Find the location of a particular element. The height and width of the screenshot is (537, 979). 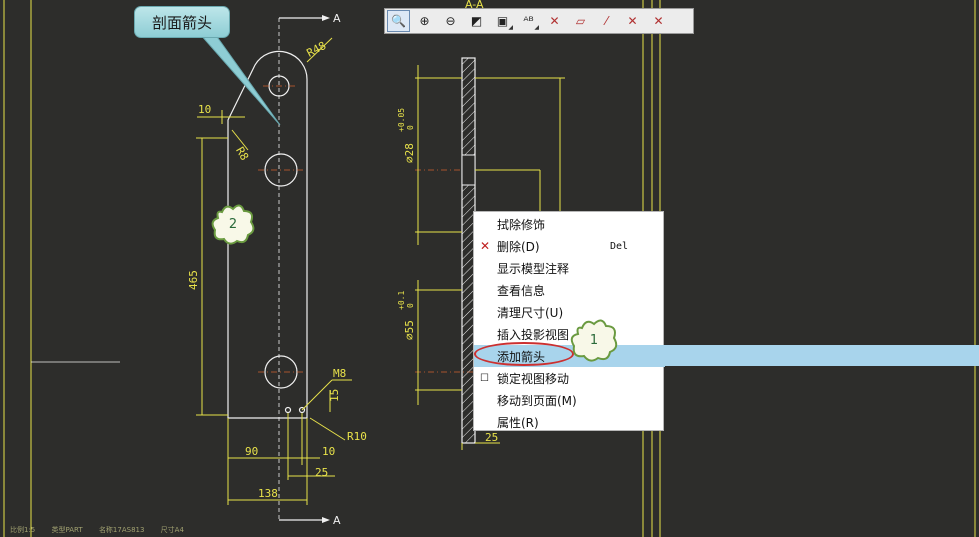

zoom-out-glyph: ⊖ is located at coordinates (450, 21).